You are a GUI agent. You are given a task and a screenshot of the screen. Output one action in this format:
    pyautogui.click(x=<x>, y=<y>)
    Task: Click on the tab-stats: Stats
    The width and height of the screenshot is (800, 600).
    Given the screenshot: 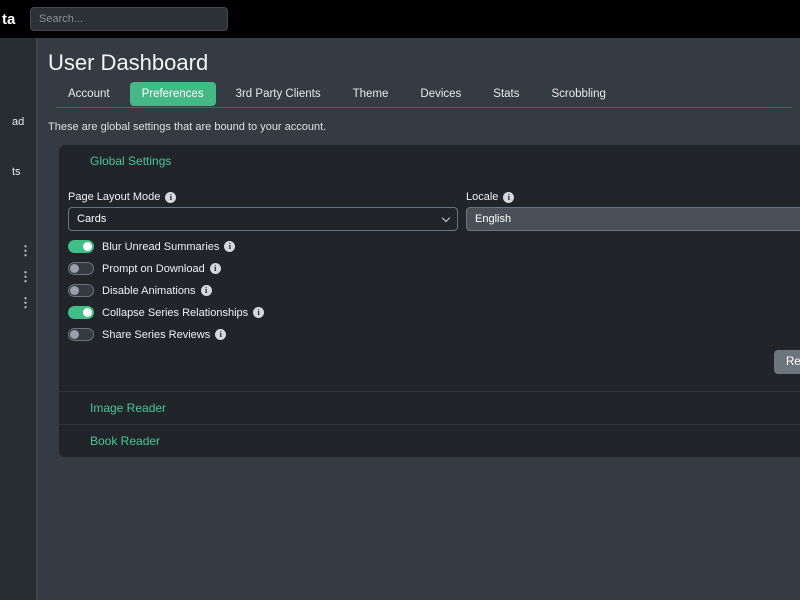 What is the action you would take?
    pyautogui.click(x=506, y=94)
    